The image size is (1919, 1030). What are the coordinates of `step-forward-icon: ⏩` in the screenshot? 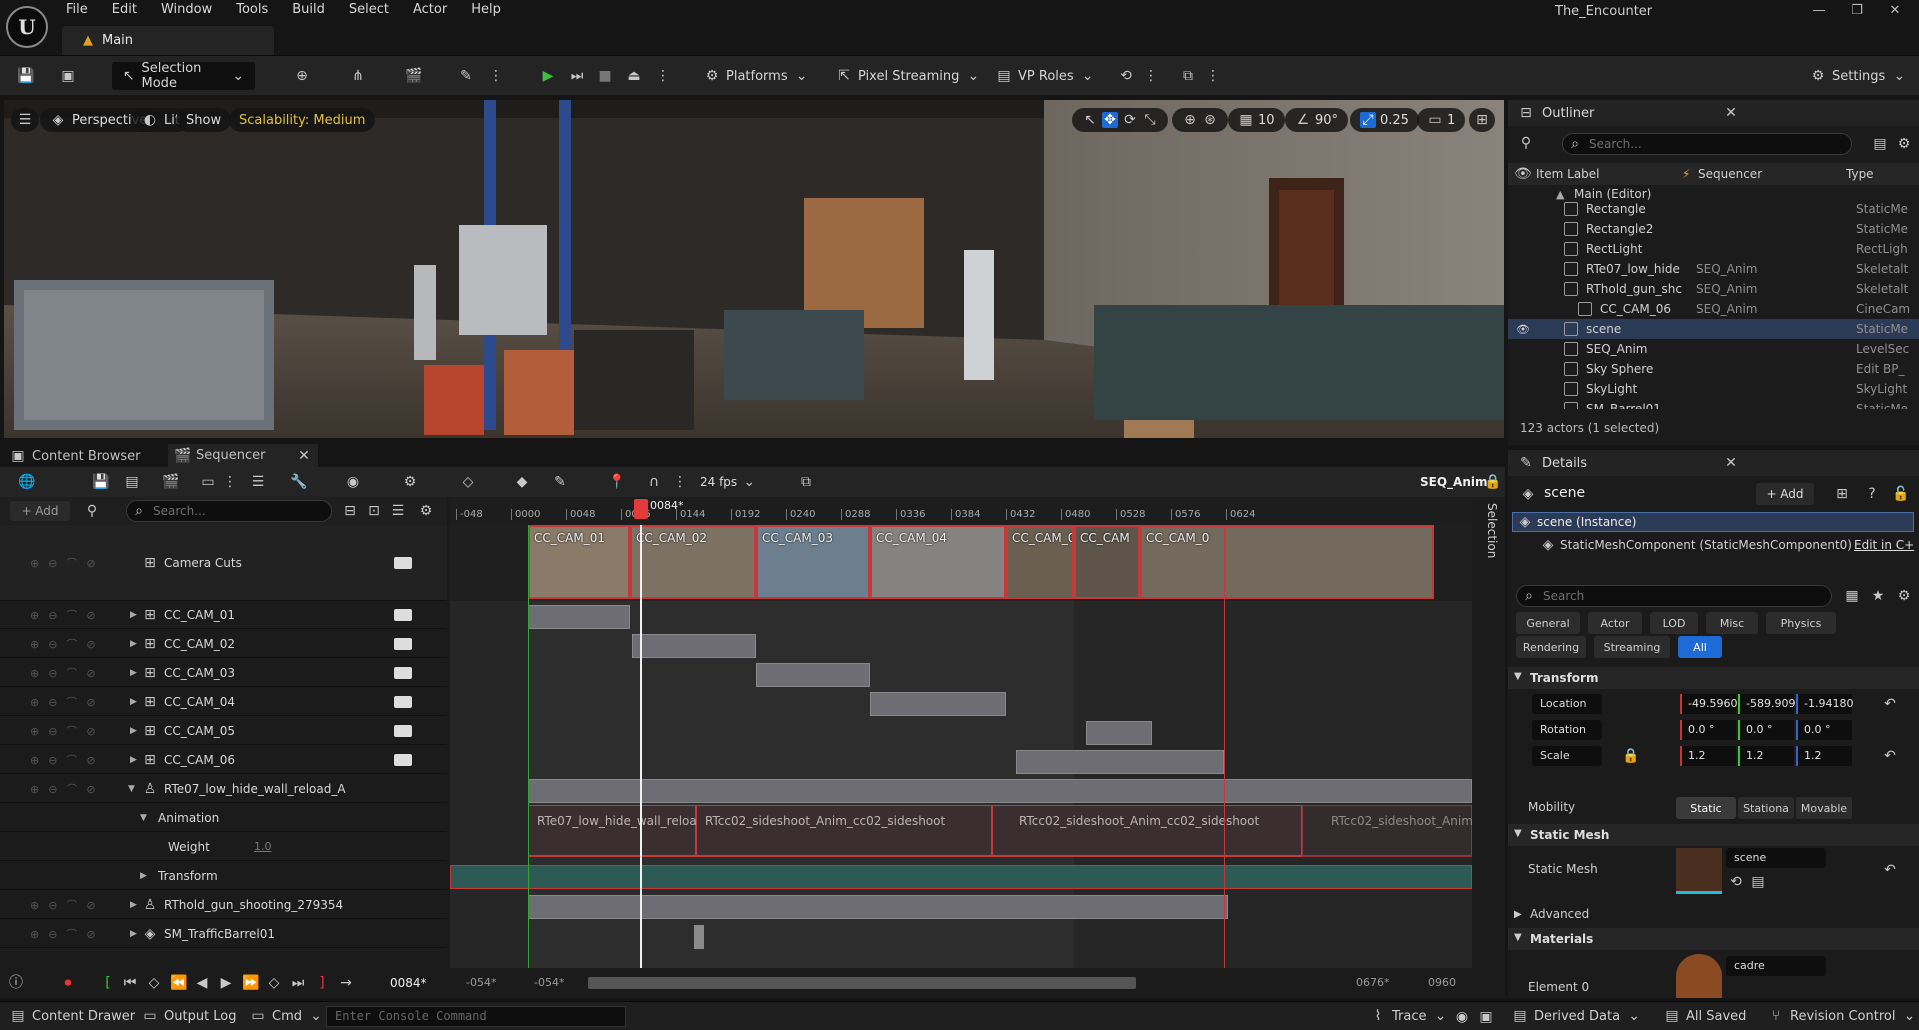 It's located at (250, 983).